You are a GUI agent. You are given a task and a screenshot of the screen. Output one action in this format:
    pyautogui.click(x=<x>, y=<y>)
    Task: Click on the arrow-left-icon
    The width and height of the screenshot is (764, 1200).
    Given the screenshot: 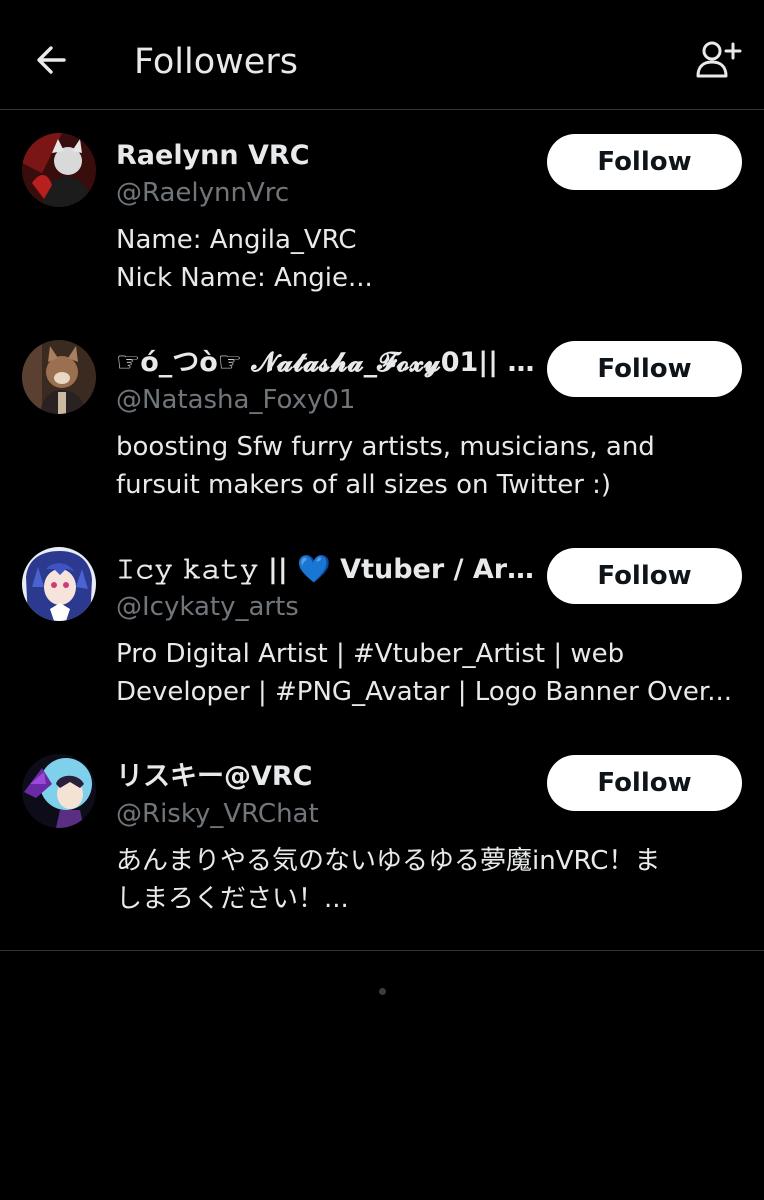 What is the action you would take?
    pyautogui.click(x=51, y=60)
    